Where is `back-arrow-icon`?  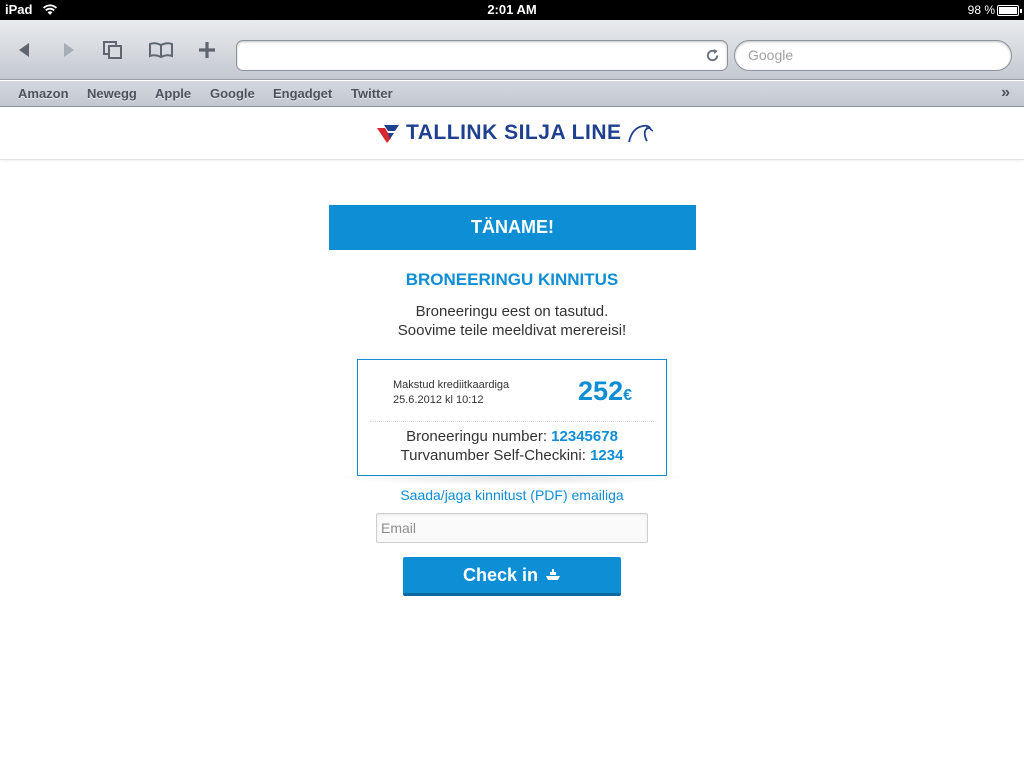
back-arrow-icon is located at coordinates (24, 50).